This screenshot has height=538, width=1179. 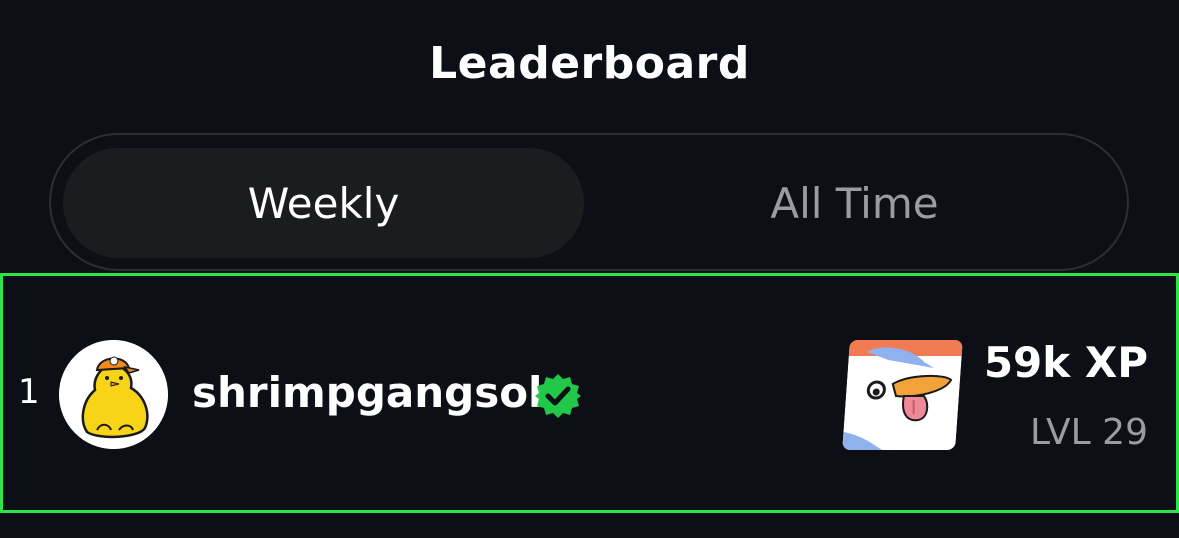 What do you see at coordinates (1088, 432) in the screenshot?
I see `level-value: LVL 29` at bounding box center [1088, 432].